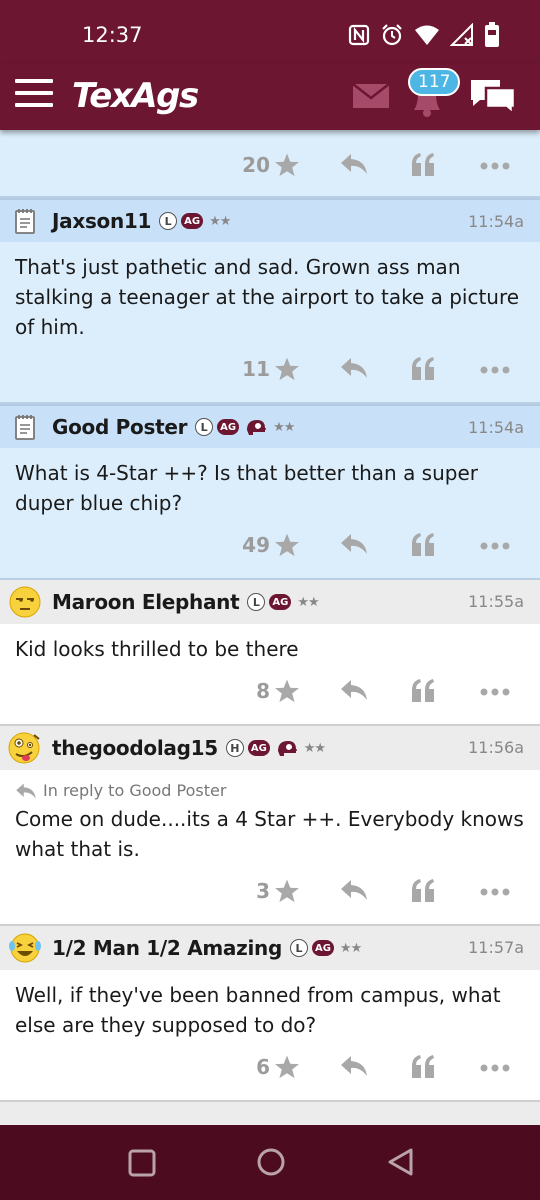  What do you see at coordinates (270, 791) in the screenshot?
I see `reply-reference: In reply to Good Poster` at bounding box center [270, 791].